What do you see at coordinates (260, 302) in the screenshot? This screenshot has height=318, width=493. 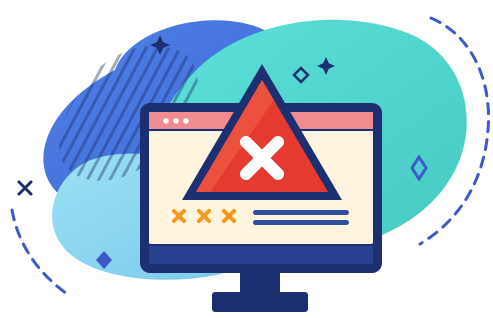 I see `monitor-stand-base` at bounding box center [260, 302].